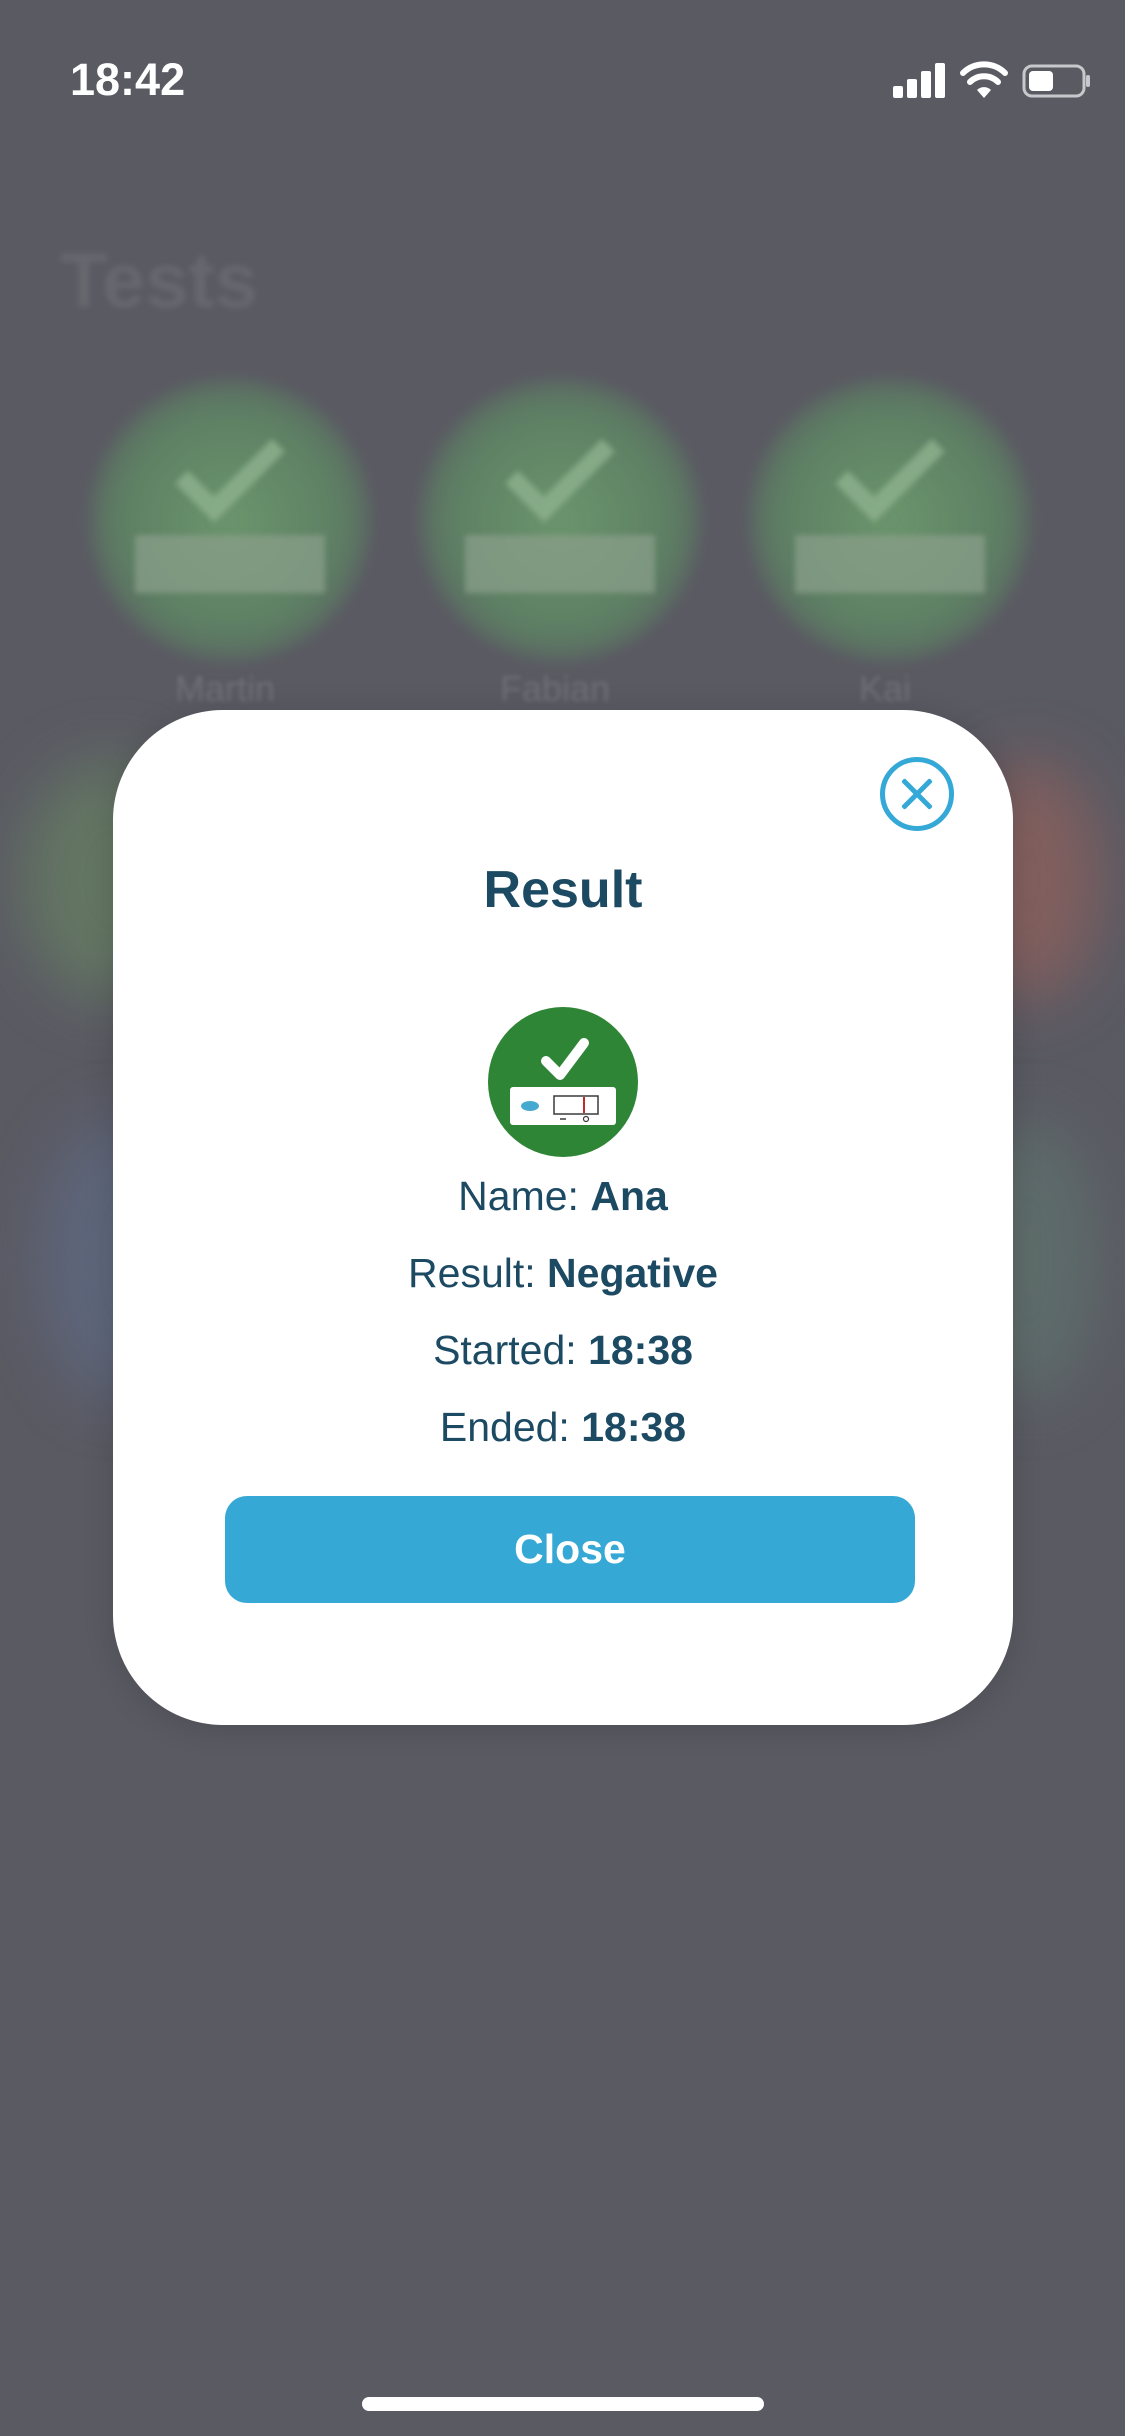 This screenshot has width=1125, height=2436. Describe the element at coordinates (472, 1273) in the screenshot. I see `result-label: Result:` at that location.